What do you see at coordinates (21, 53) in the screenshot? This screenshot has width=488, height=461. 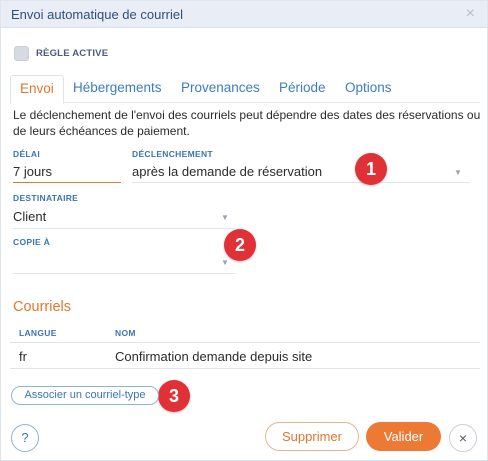 I see `active-rule-checkbox` at bounding box center [21, 53].